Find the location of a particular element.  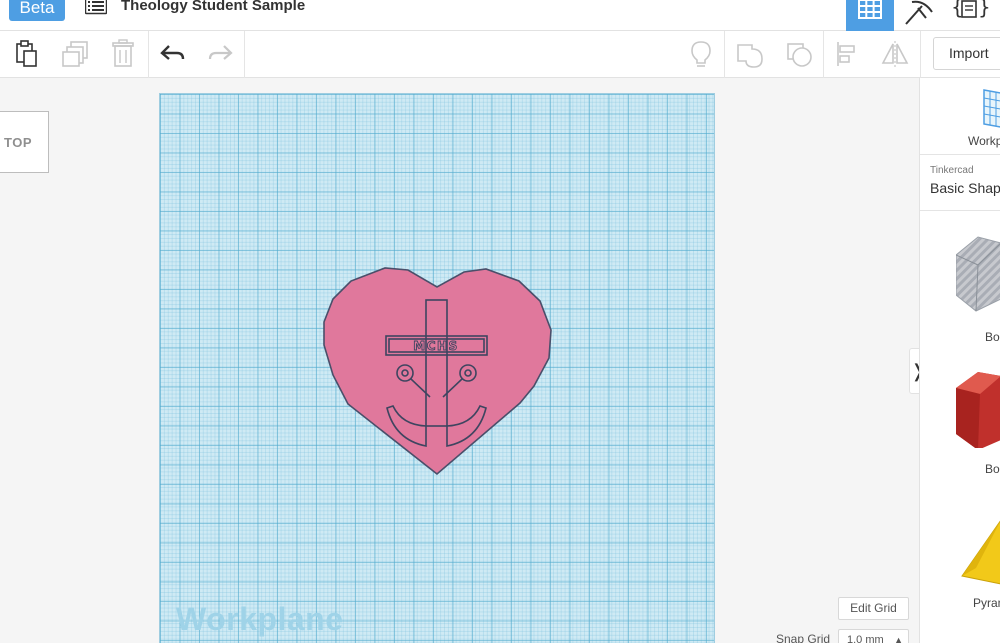

ungroup-icon is located at coordinates (800, 54).